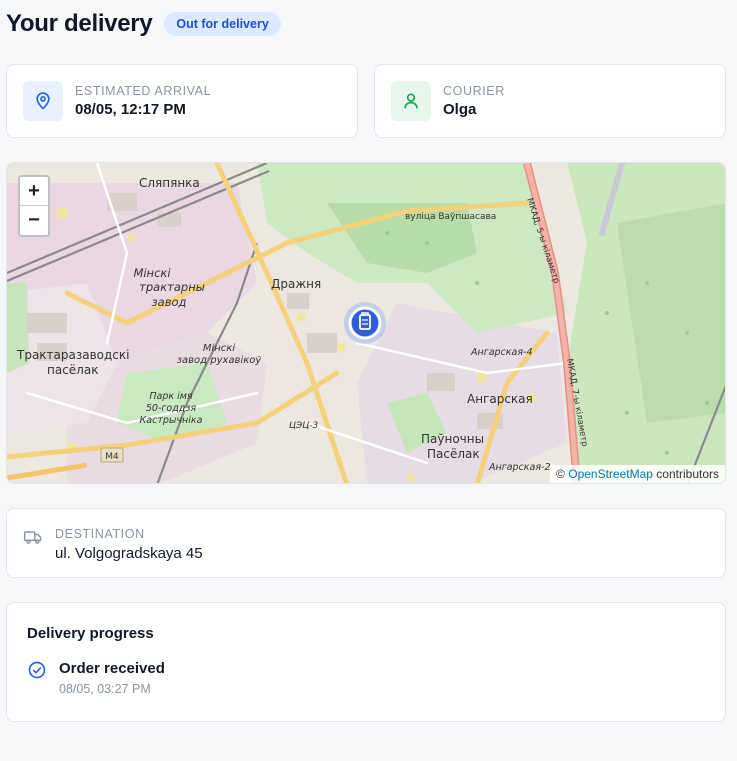  What do you see at coordinates (171, 420) in the screenshot?
I see `map-label: Кастрычніка` at bounding box center [171, 420].